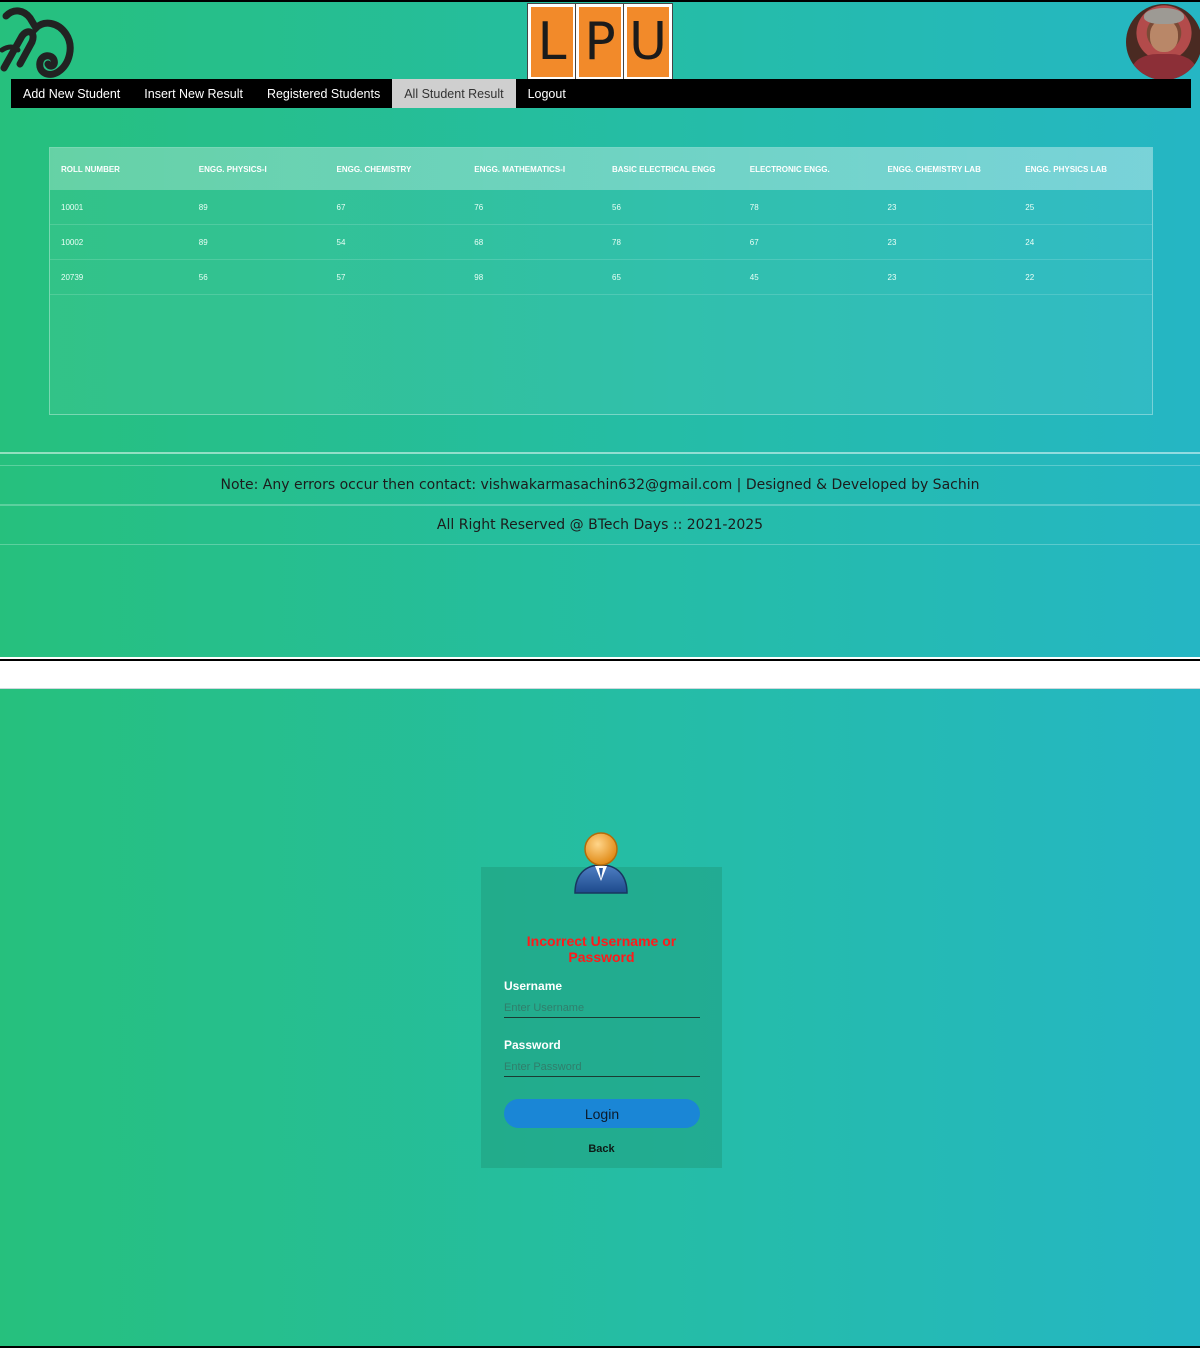 The width and height of the screenshot is (1200, 1353). What do you see at coordinates (533, 986) in the screenshot?
I see `username-label: Username` at bounding box center [533, 986].